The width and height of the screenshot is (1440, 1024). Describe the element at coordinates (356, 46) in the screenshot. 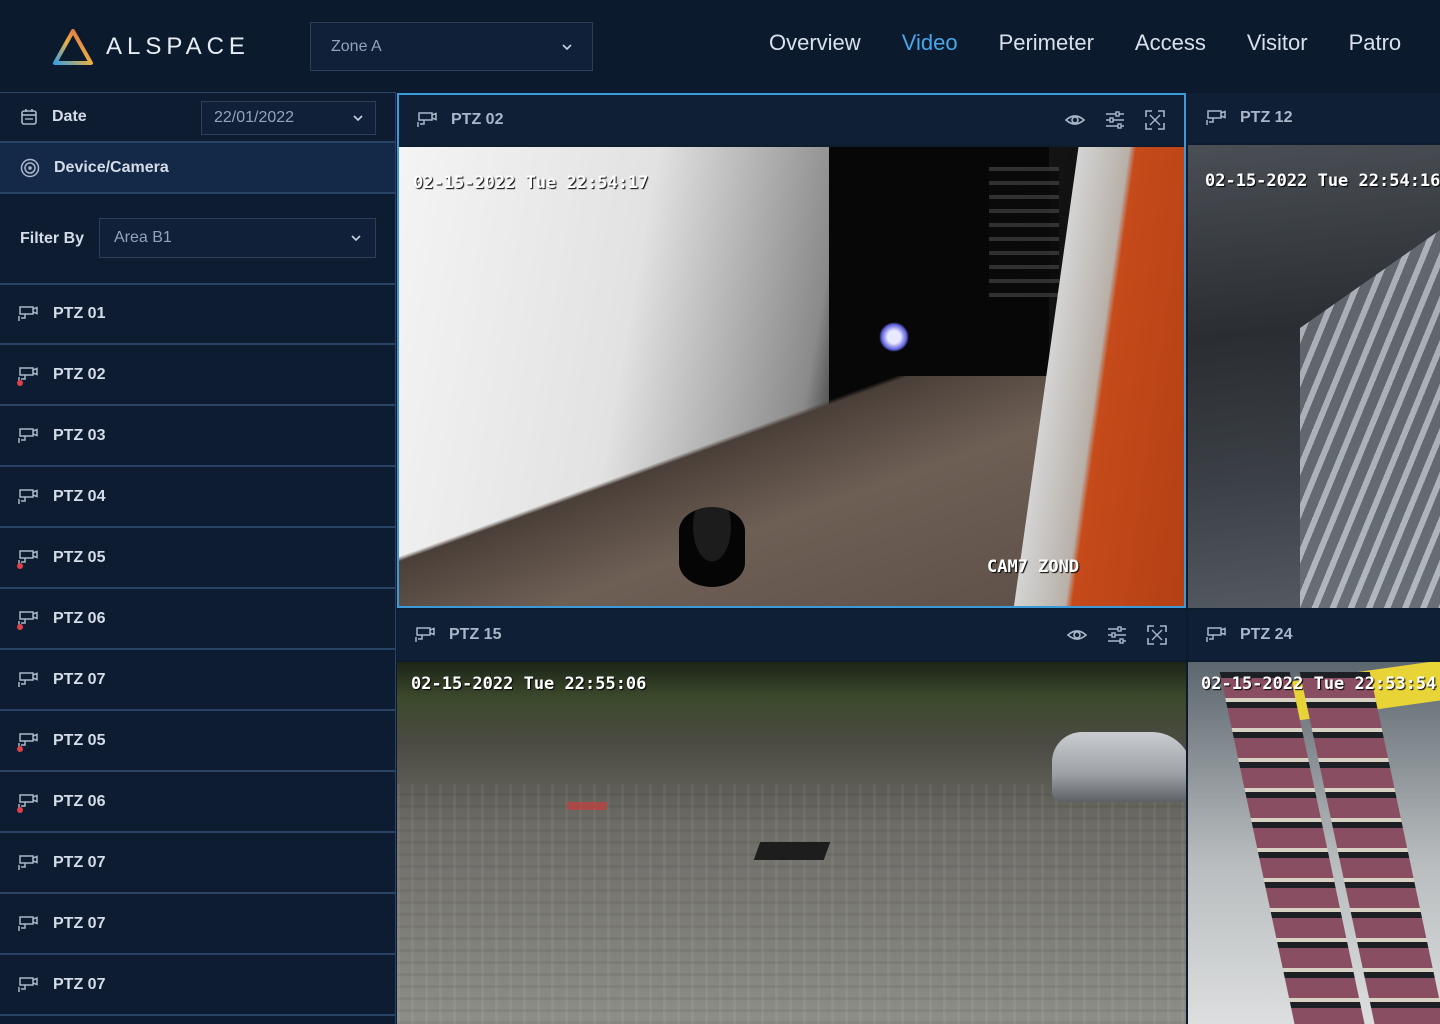

I see `zone-select-value: Zone A` at that location.